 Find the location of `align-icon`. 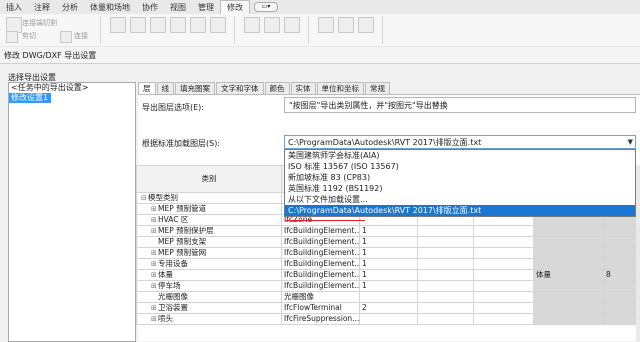

align-icon is located at coordinates (118, 25).